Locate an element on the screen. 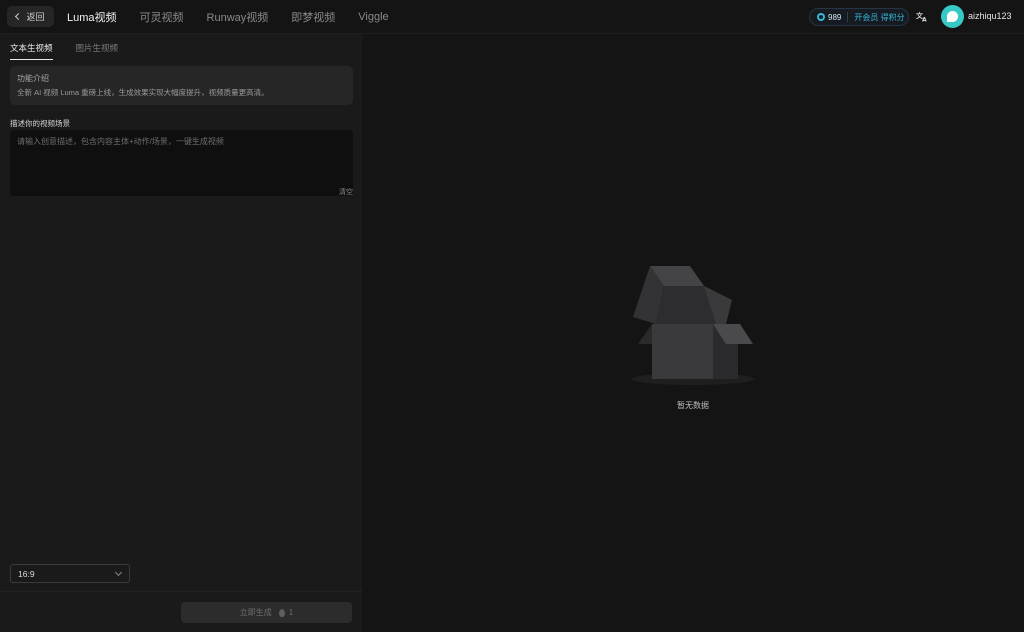 The width and height of the screenshot is (1024, 632). mode-tabs: 文本生视频 图片生视频 is located at coordinates (64, 51).